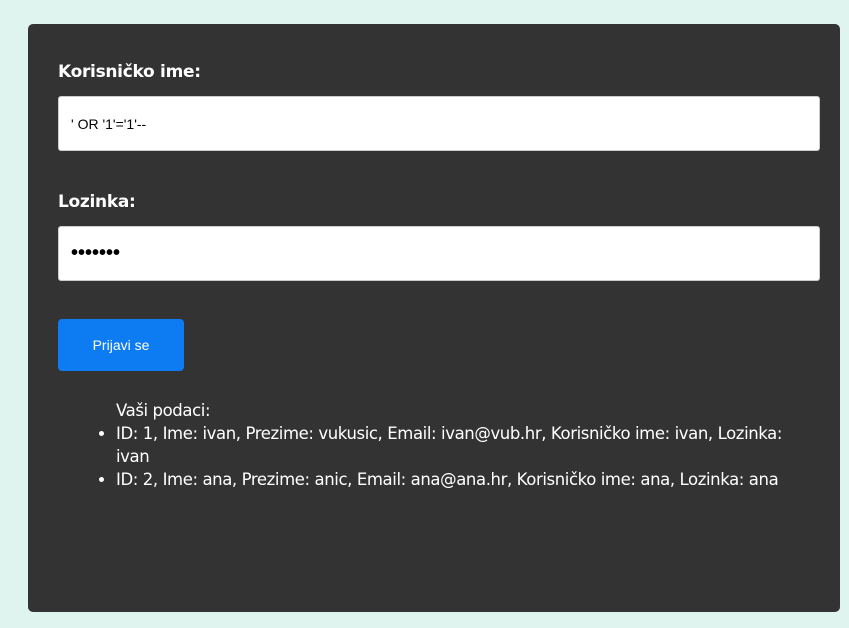  Describe the element at coordinates (121, 345) in the screenshot. I see `login-button: Prijavi se` at that location.